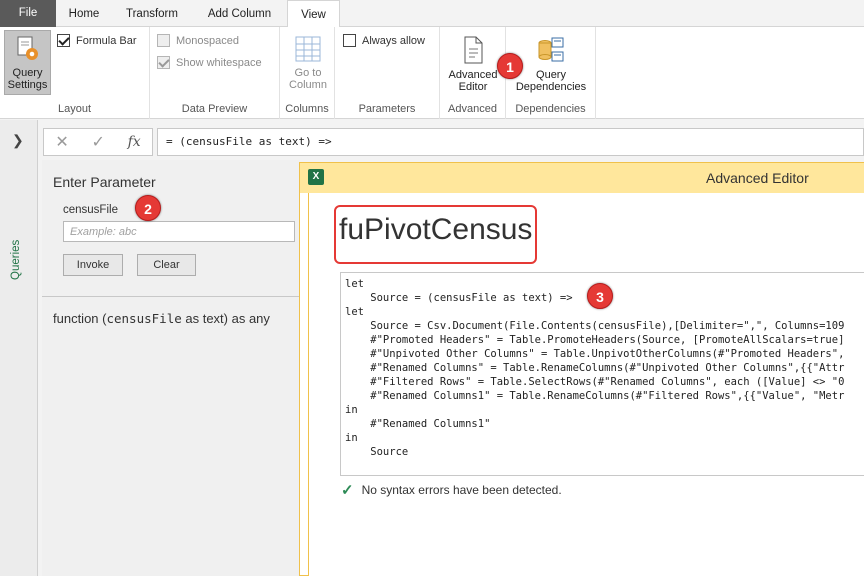 The image size is (864, 576). What do you see at coordinates (152, 14) in the screenshot?
I see `tab-transform: Transform` at bounding box center [152, 14].